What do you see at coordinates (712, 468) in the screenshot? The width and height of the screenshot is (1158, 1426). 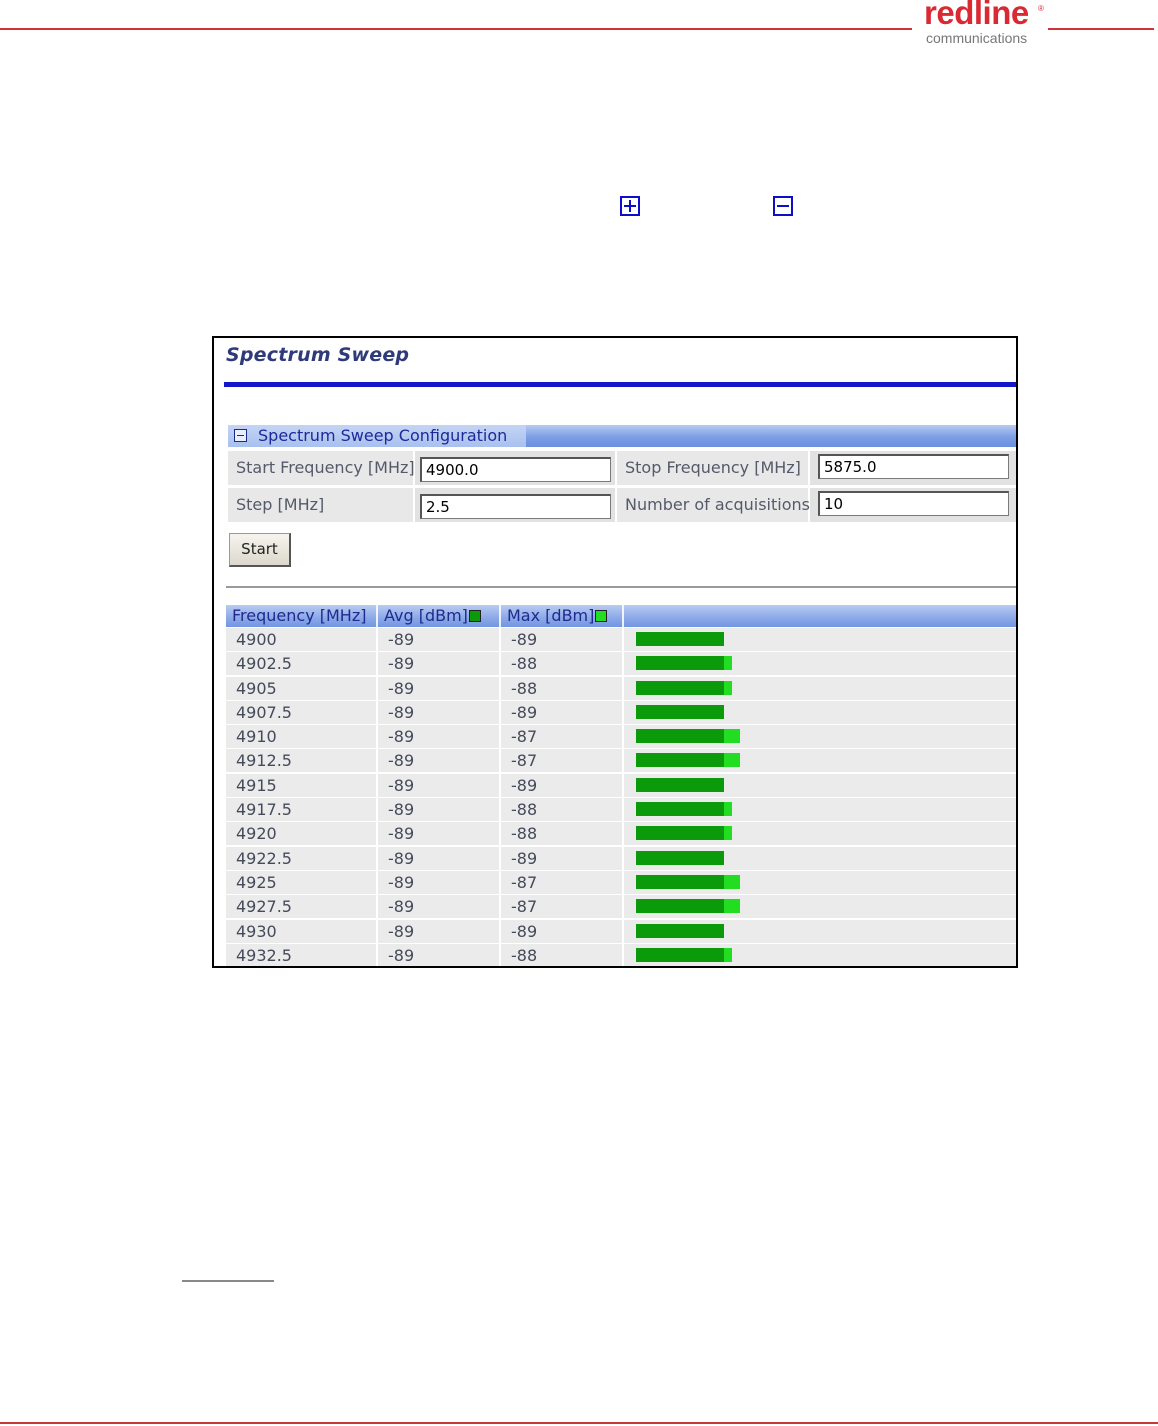 I see `stop-frequency-label: Stop Frequency [MHz]` at bounding box center [712, 468].